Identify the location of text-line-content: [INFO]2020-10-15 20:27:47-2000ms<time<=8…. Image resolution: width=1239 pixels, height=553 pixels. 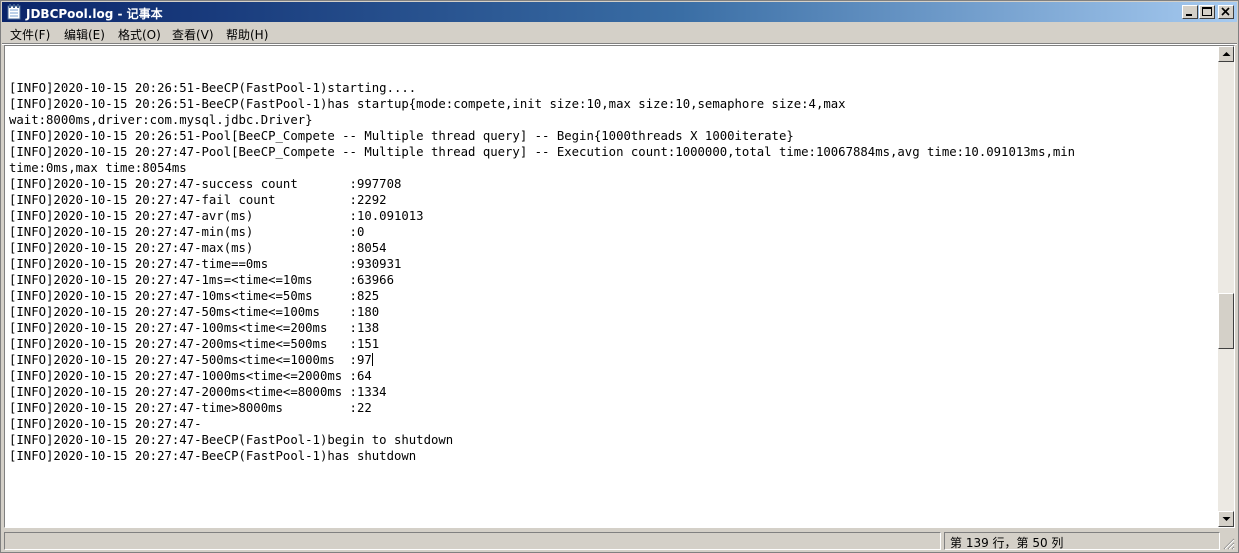
(198, 392).